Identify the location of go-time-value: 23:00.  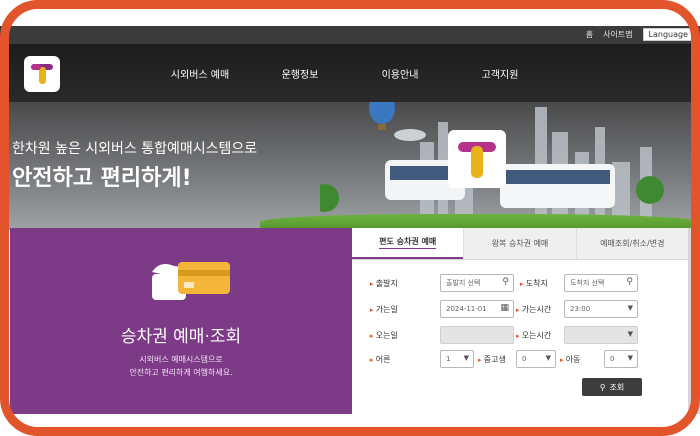
(580, 309).